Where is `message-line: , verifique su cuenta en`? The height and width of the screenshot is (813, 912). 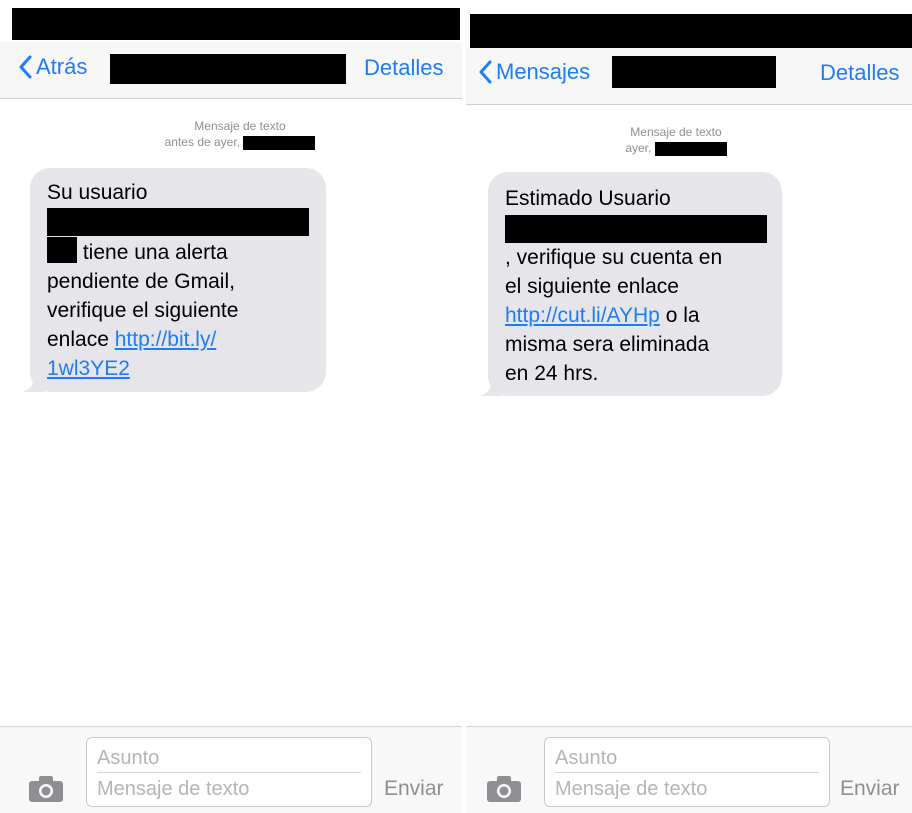 message-line: , verifique su cuenta en is located at coordinates (614, 257).